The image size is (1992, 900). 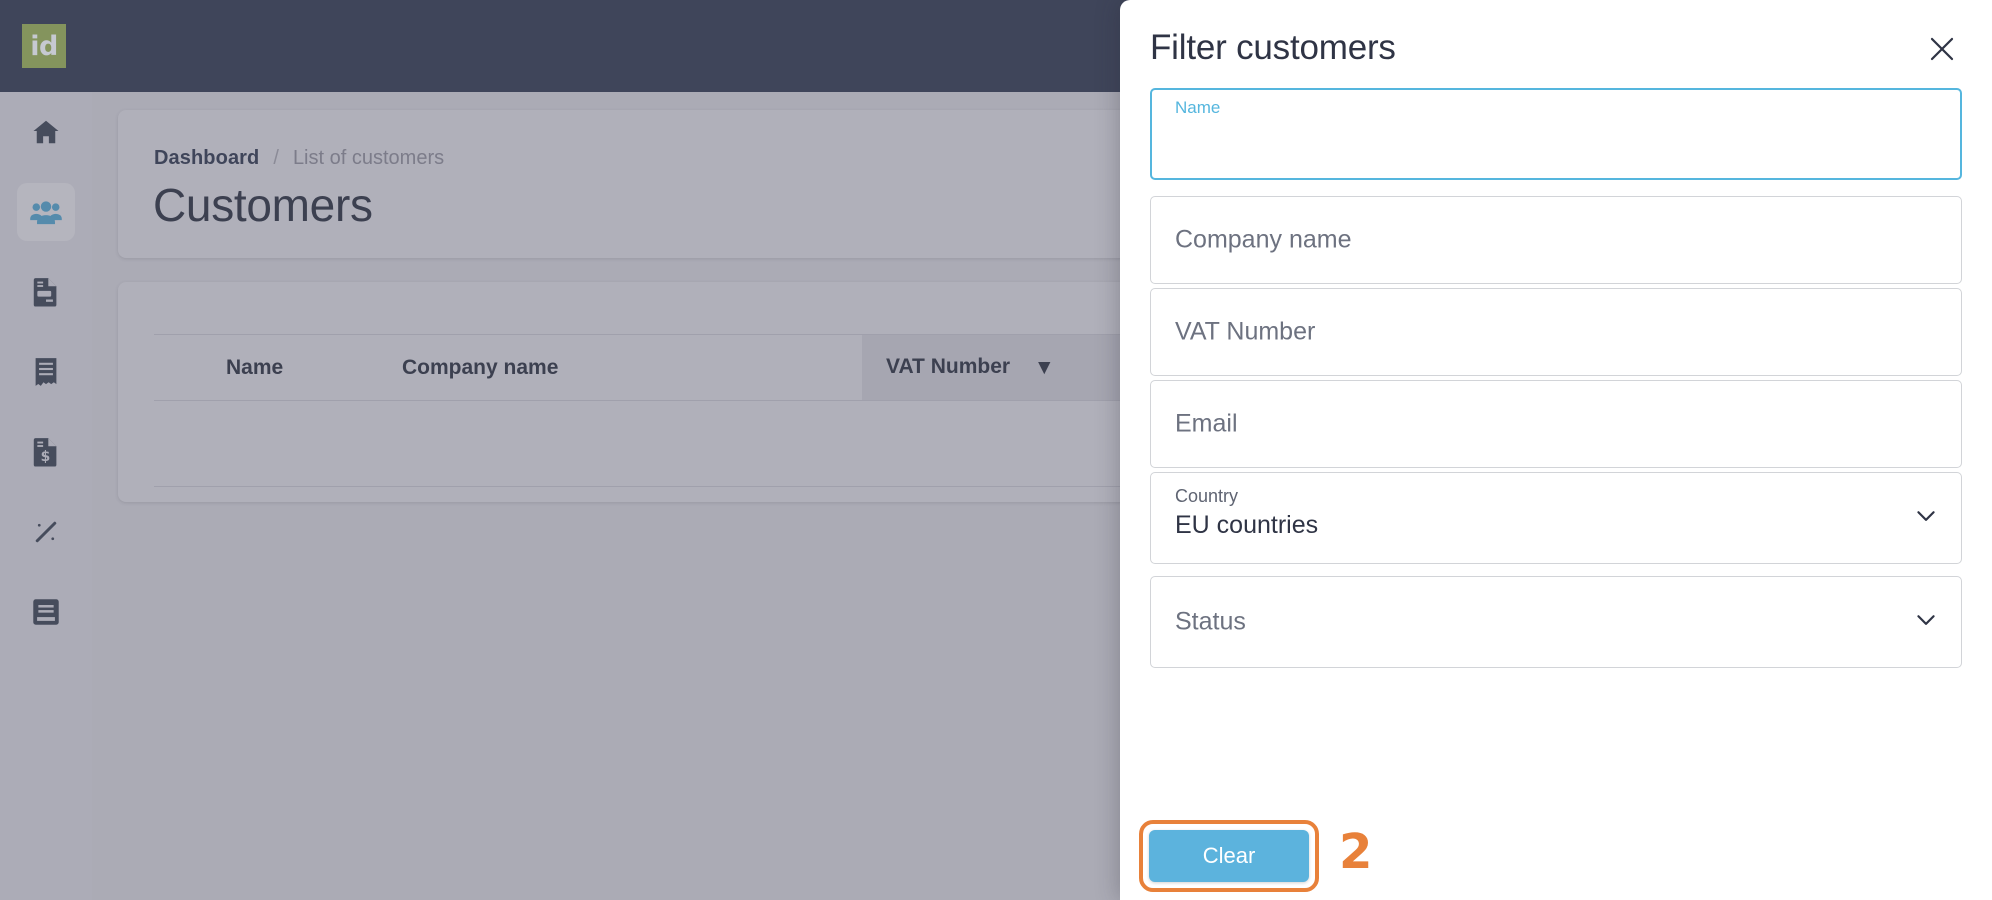 I want to click on sidebar-item-home, so click(x=46, y=132).